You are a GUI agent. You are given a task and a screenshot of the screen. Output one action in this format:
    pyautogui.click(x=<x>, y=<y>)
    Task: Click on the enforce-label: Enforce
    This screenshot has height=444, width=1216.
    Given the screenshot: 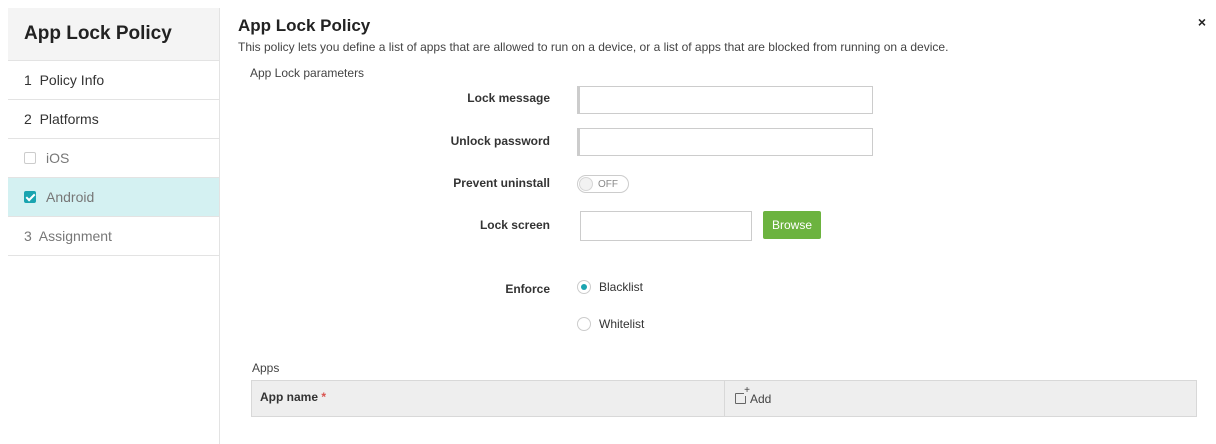 What is the action you would take?
    pyautogui.click(x=527, y=289)
    